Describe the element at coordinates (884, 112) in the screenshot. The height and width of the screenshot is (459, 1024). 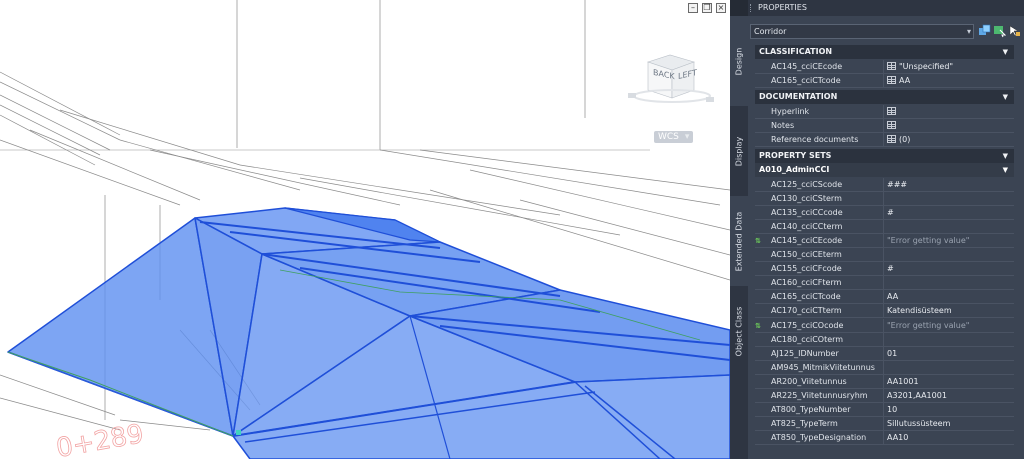
I see `property-row: Hyperlink` at that location.